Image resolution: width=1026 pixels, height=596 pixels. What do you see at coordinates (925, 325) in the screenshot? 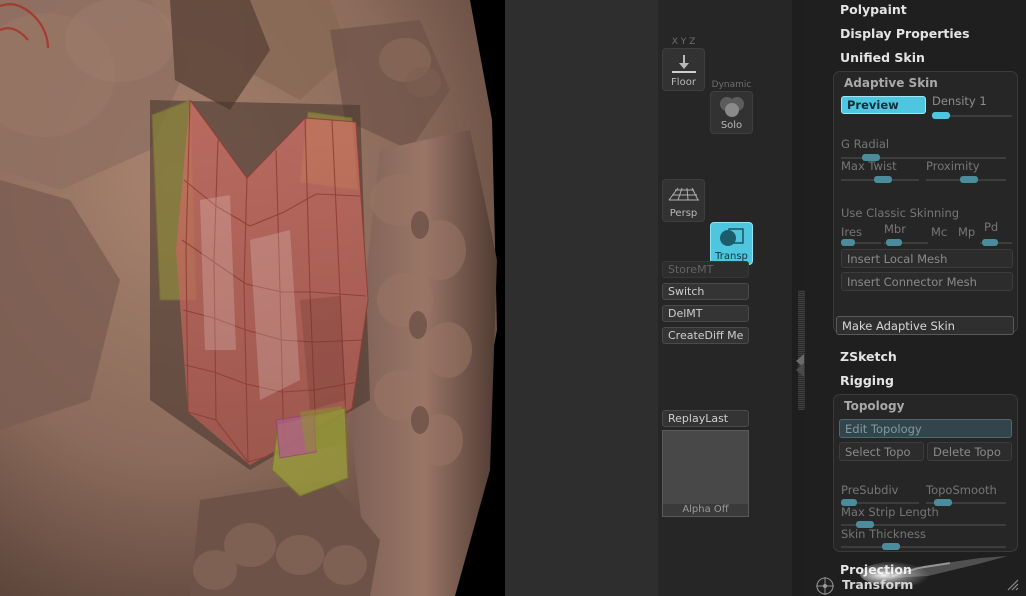
I see `make-adaptive-skin-button: Make Adaptive Skin` at bounding box center [925, 325].